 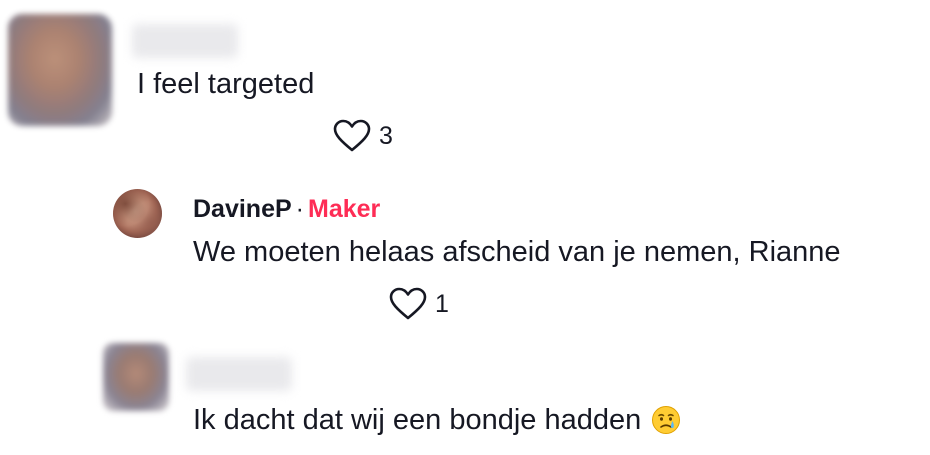 I want to click on like-button: 1, so click(x=419, y=304).